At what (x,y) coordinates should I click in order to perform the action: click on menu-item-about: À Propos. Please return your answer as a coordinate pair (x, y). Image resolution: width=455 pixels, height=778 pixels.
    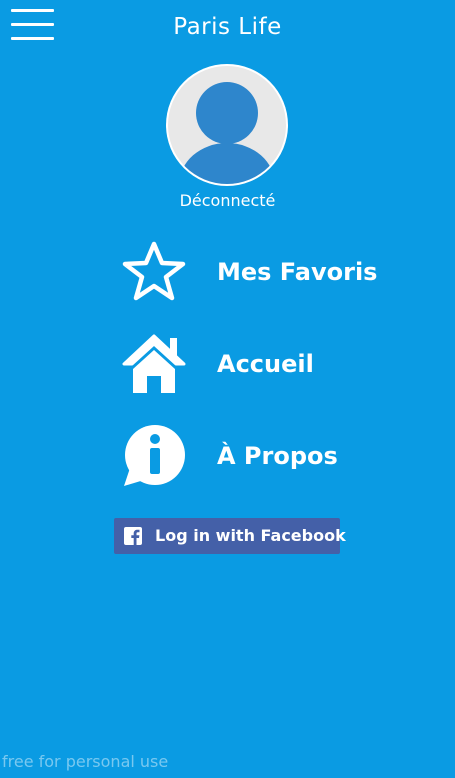
    Looking at the image, I should click on (250, 456).